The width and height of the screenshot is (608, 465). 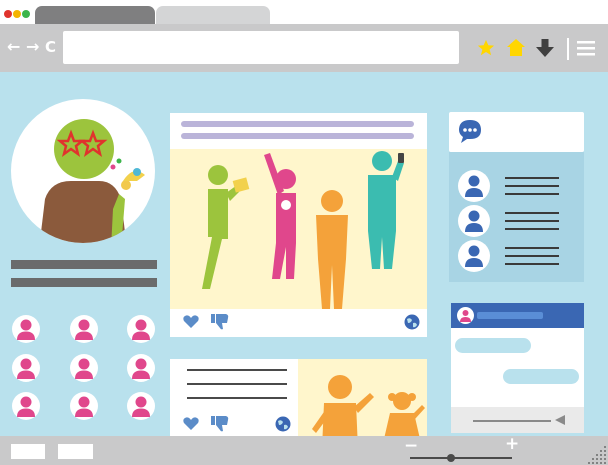 What do you see at coordinates (586, 48) in the screenshot?
I see `menu-icon` at bounding box center [586, 48].